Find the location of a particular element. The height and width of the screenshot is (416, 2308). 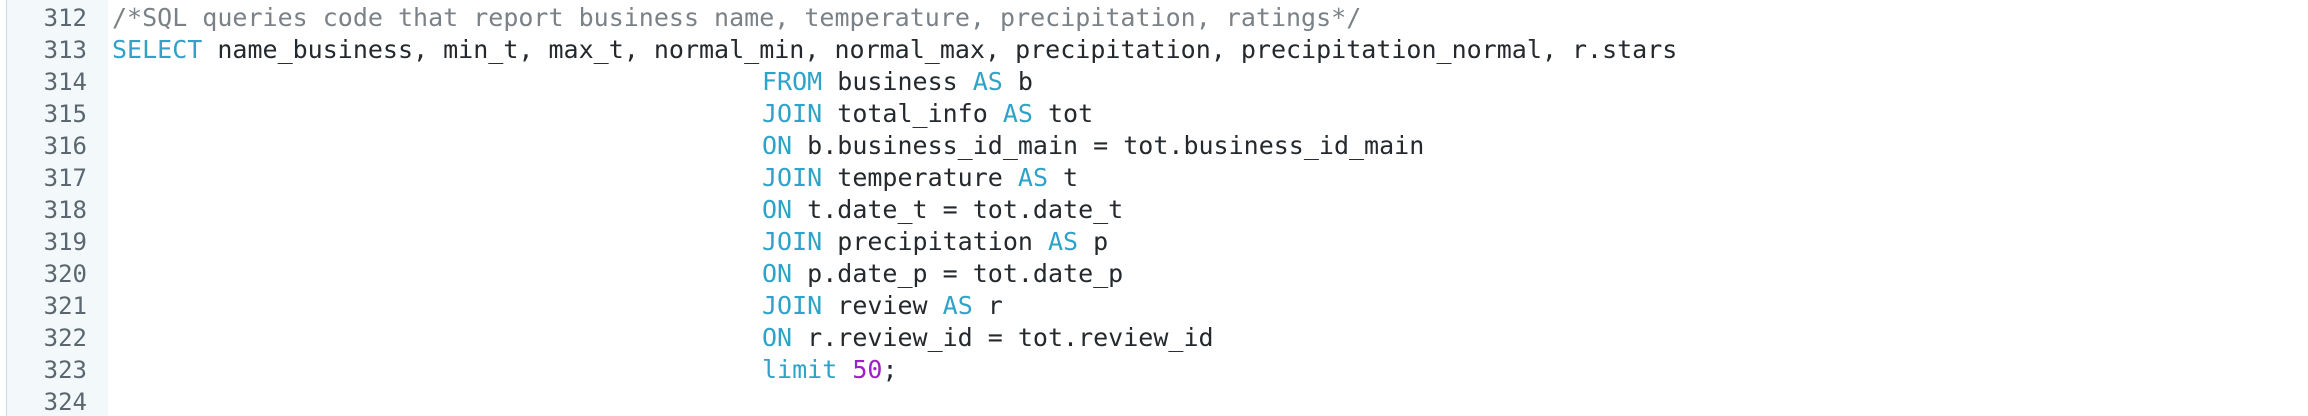

line-number: 313 is located at coordinates (65, 50).